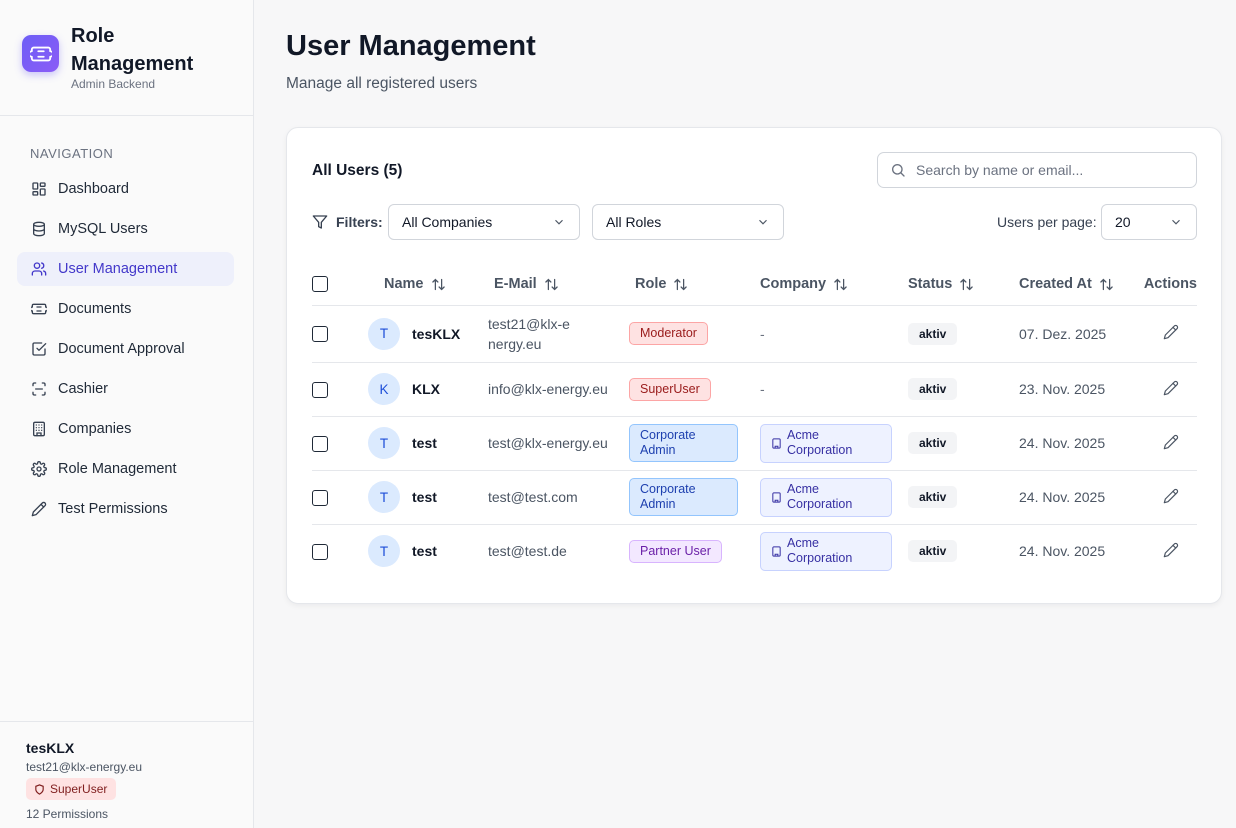 The height and width of the screenshot is (828, 1236). What do you see at coordinates (438, 284) in the screenshot?
I see `sort-icon` at bounding box center [438, 284].